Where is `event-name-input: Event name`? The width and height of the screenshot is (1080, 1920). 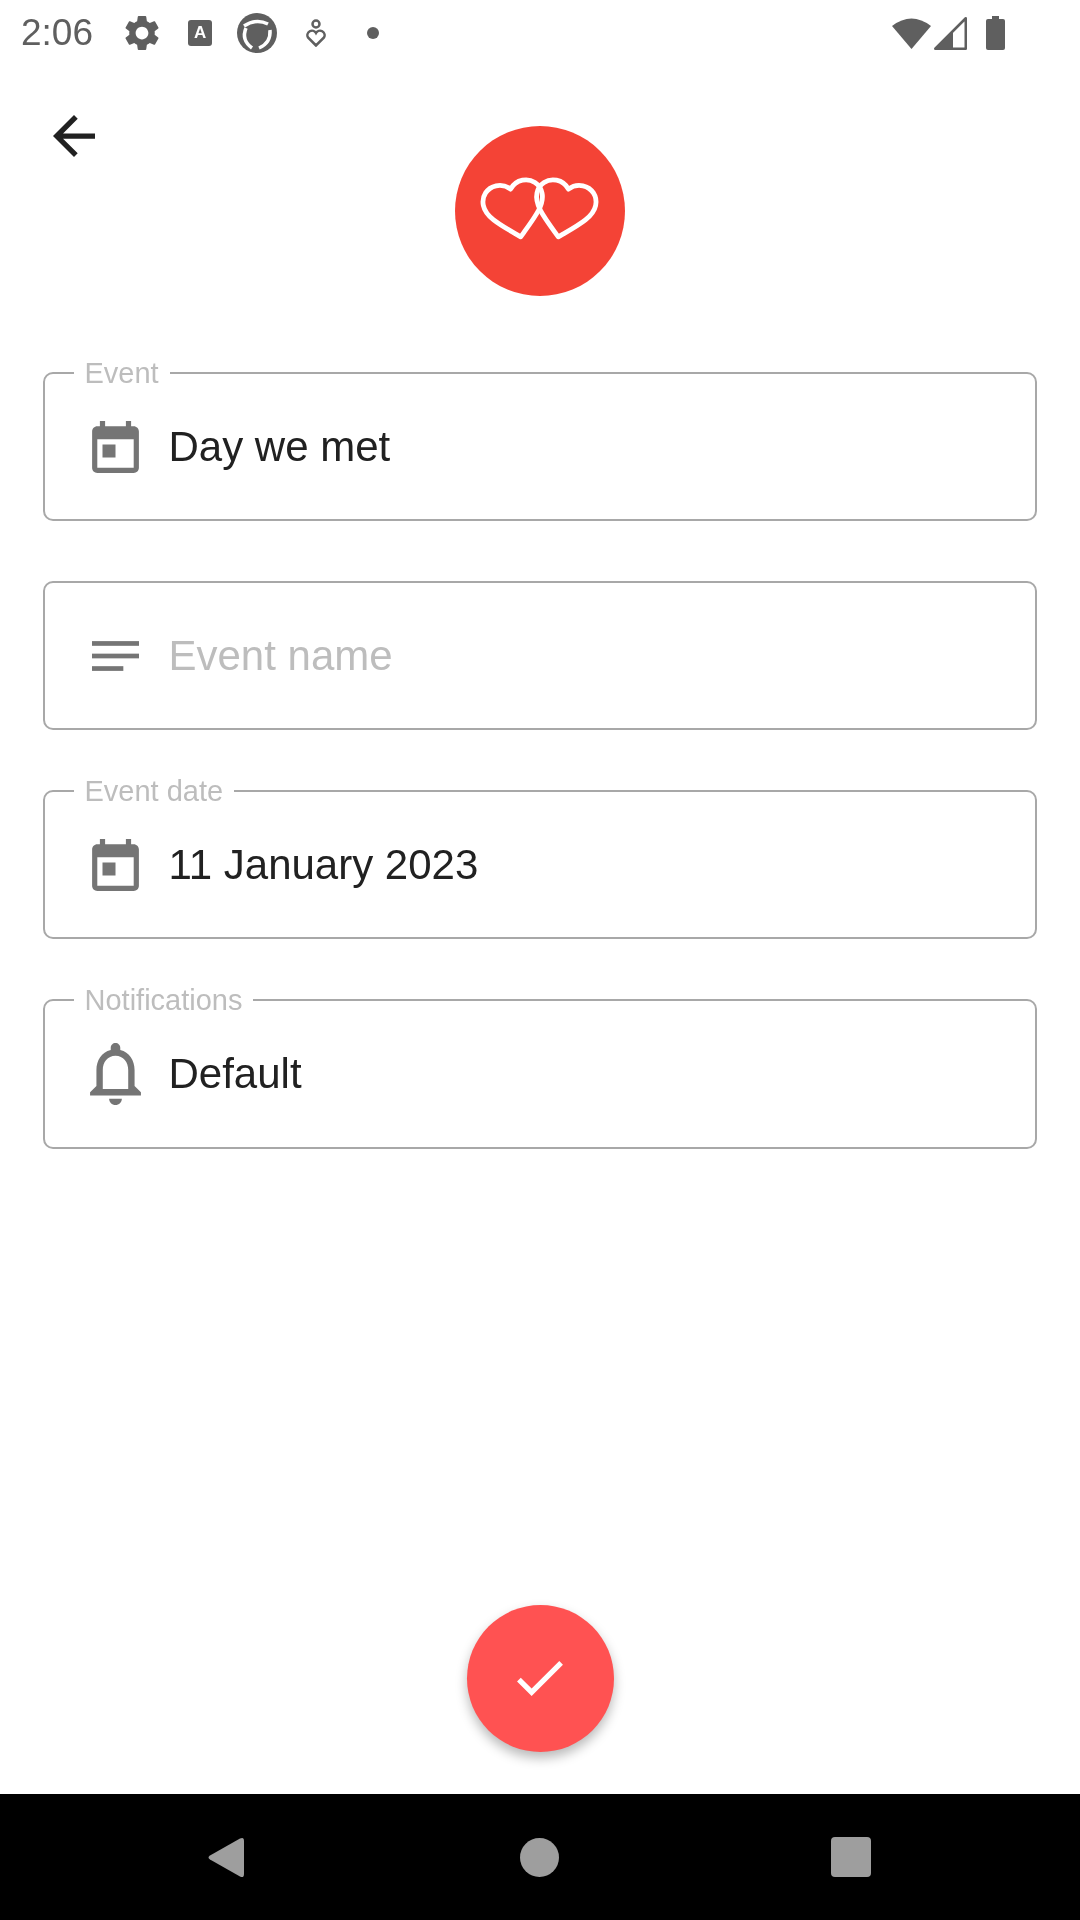 event-name-input: Event name is located at coordinates (586, 655).